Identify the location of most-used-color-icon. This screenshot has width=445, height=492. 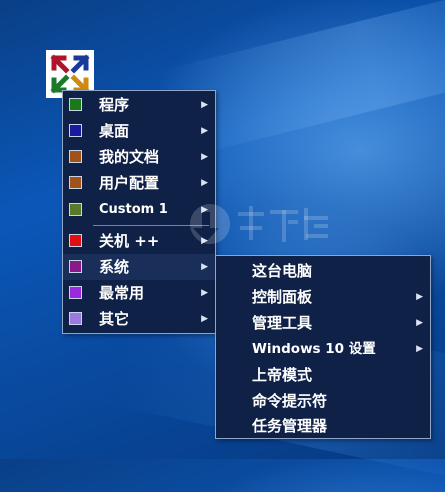
(75, 292).